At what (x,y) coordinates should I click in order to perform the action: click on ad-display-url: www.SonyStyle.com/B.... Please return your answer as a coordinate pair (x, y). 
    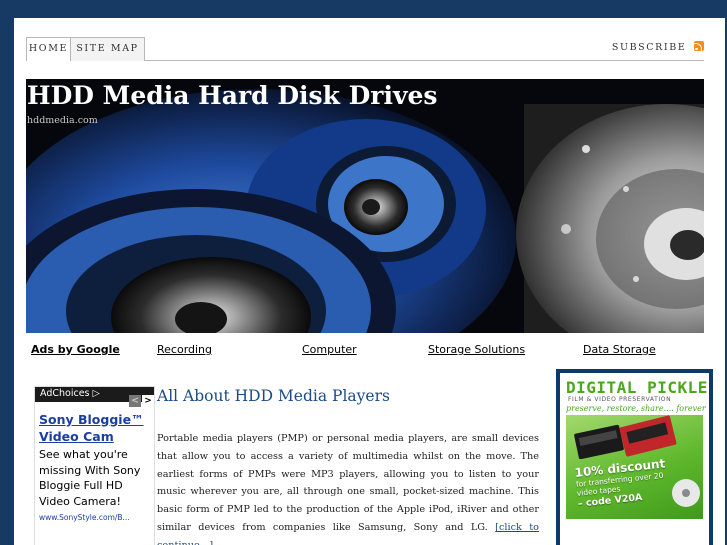
    Looking at the image, I should click on (96, 517).